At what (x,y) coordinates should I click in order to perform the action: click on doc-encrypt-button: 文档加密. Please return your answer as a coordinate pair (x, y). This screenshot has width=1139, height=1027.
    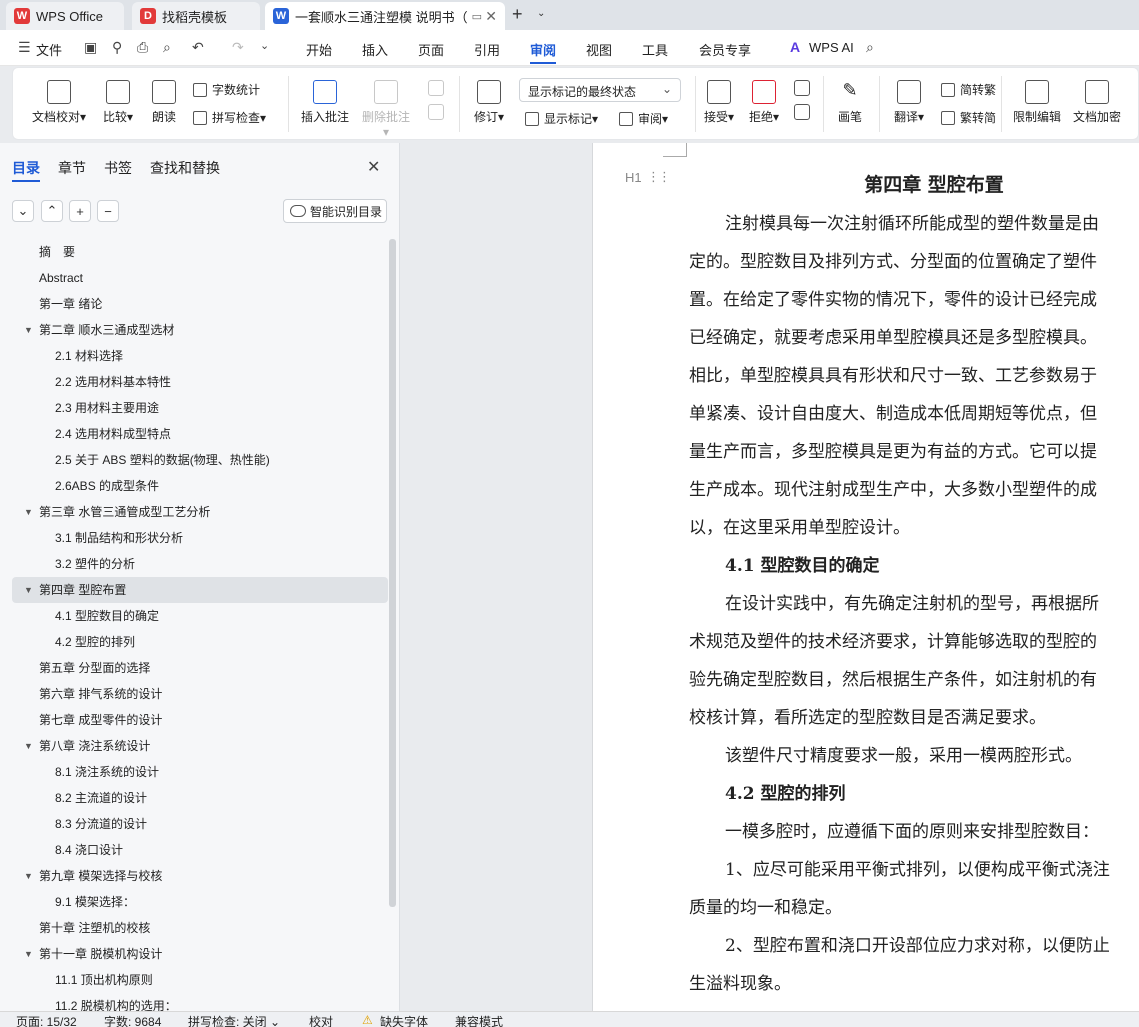
    Looking at the image, I should click on (1097, 102).